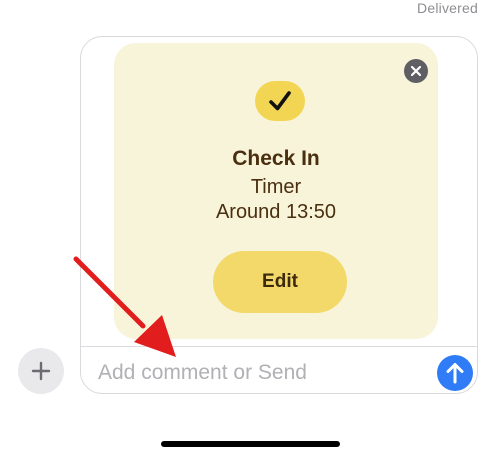 This screenshot has width=500, height=460. Describe the element at coordinates (447, 8) in the screenshot. I see `delivered-status: Delivered` at that location.